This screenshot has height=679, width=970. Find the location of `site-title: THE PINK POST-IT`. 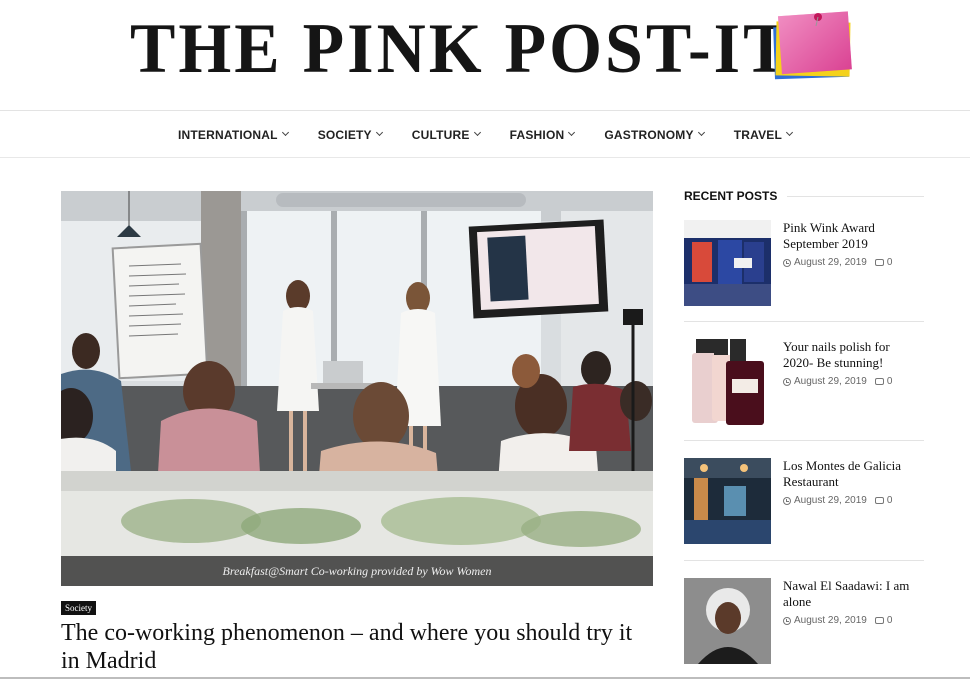

site-title: THE PINK POST-IT is located at coordinates (461, 47).